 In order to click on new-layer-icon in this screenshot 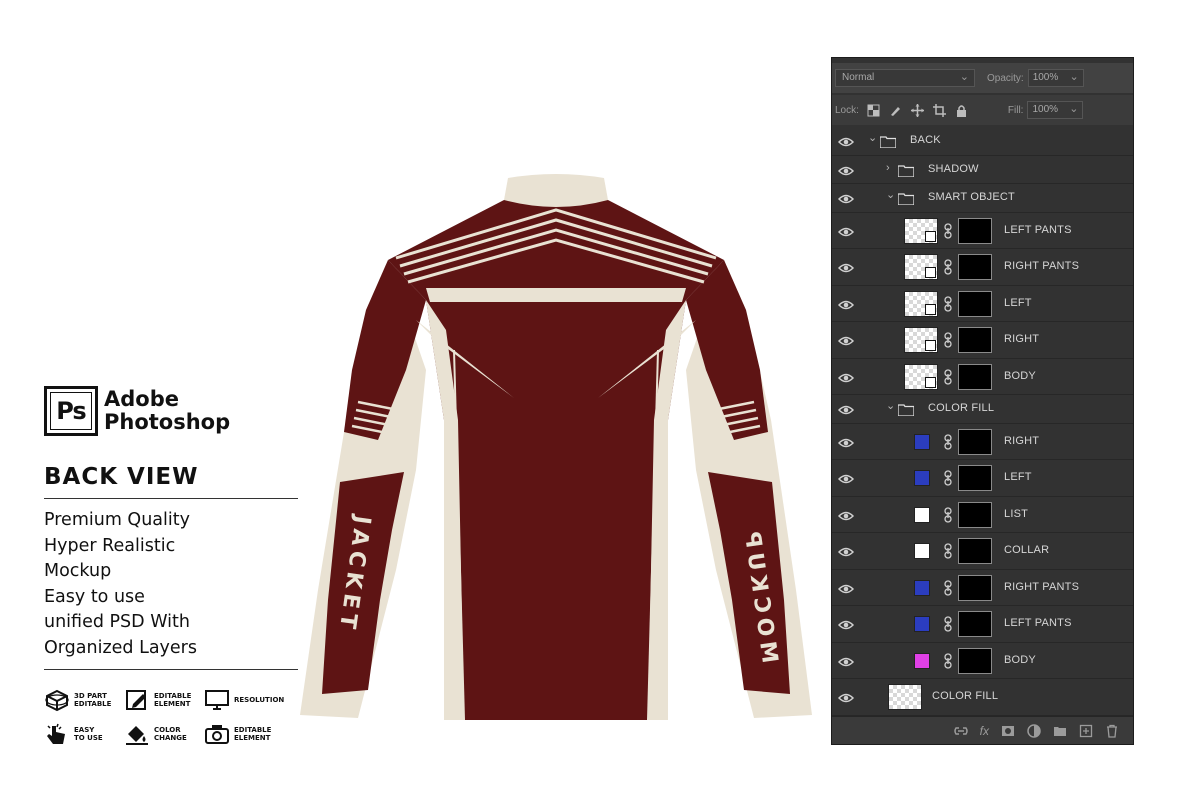, I will do `click(1086, 731)`.